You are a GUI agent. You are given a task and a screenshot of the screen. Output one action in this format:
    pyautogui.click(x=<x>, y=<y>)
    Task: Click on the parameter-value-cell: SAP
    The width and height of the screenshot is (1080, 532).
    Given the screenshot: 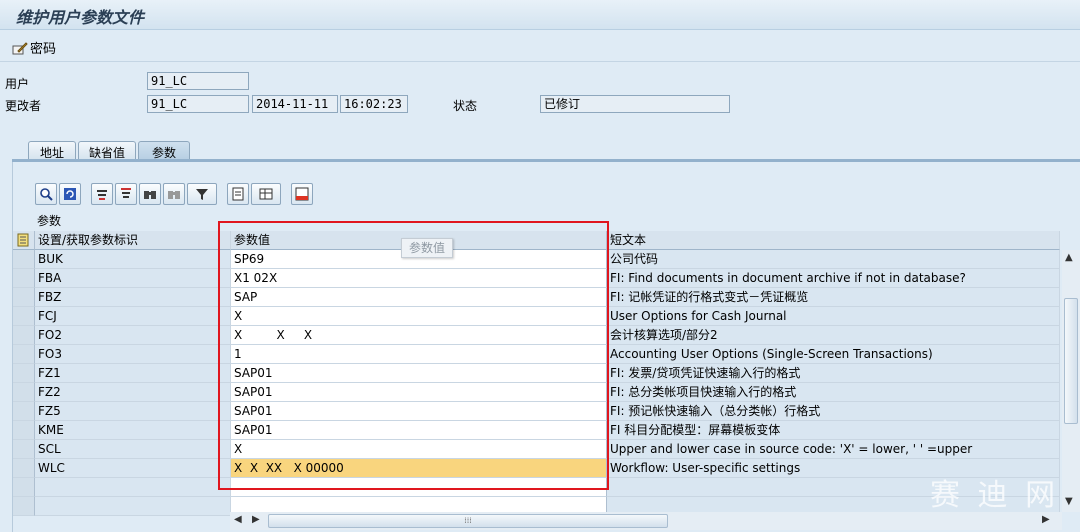 What is the action you would take?
    pyautogui.click(x=419, y=297)
    